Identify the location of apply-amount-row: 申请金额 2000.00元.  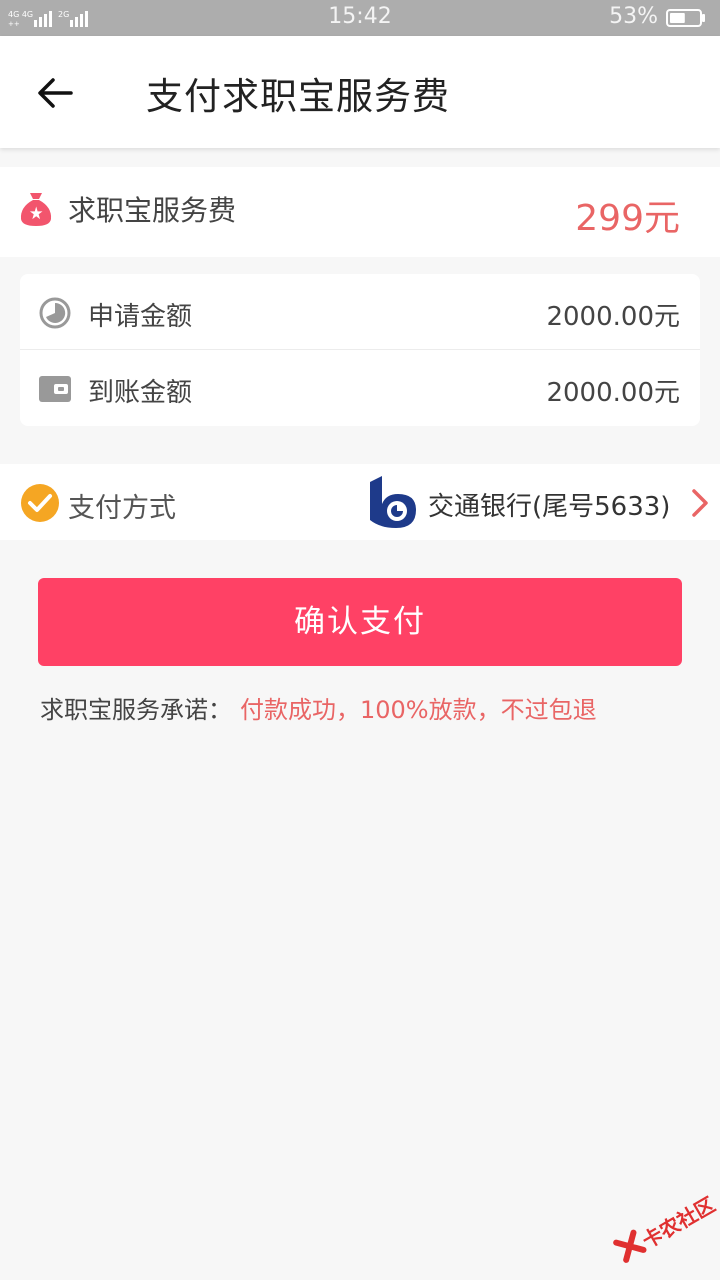
(360, 312).